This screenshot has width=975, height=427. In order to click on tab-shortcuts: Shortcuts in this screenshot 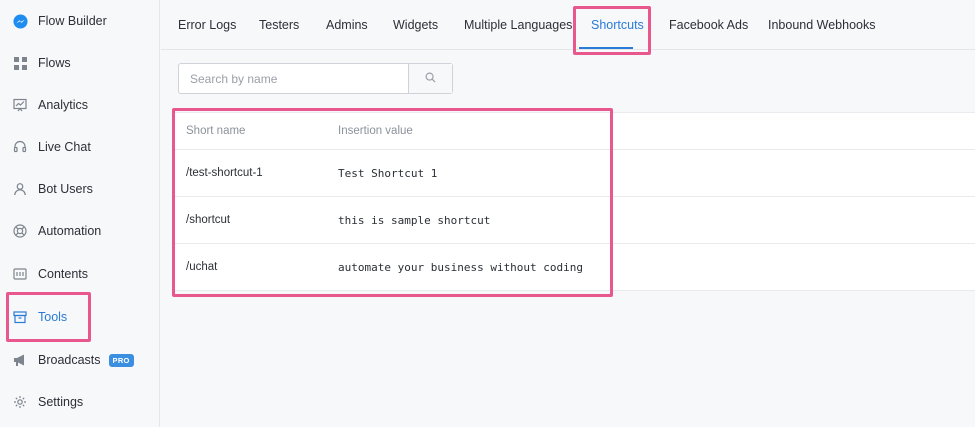, I will do `click(617, 25)`.